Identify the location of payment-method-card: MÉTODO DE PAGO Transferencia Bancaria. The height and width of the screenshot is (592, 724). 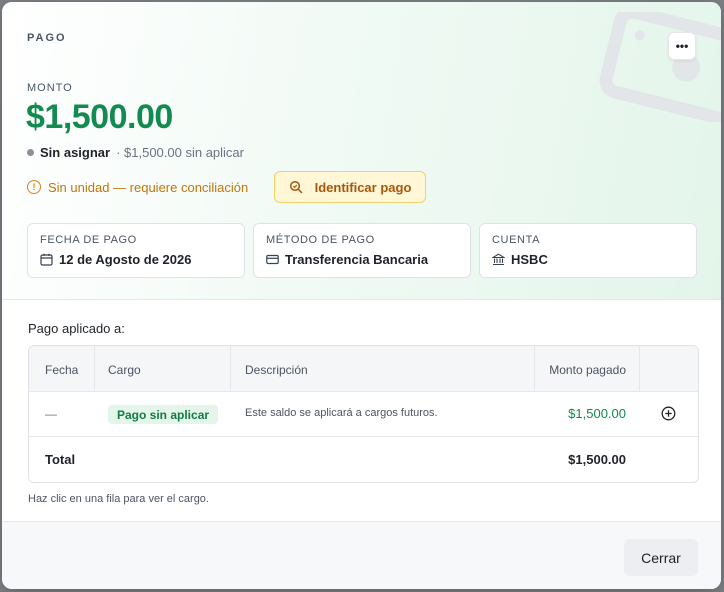
(362, 250).